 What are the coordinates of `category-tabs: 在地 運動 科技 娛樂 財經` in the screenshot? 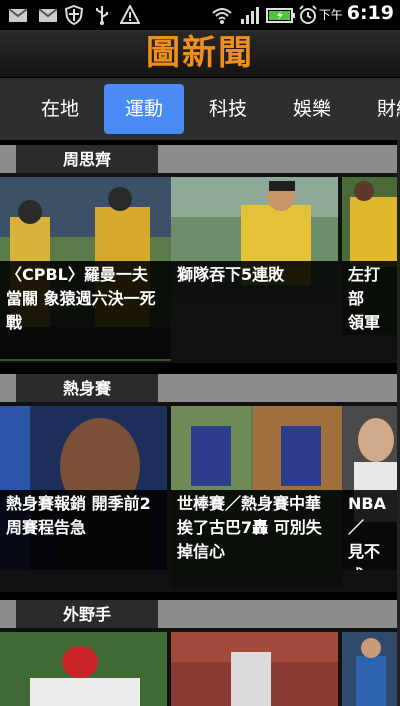 It's located at (200, 109).